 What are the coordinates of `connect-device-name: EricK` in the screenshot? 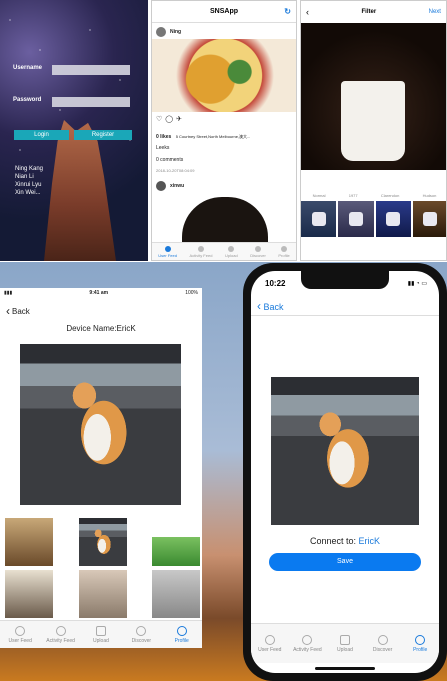 It's located at (370, 541).